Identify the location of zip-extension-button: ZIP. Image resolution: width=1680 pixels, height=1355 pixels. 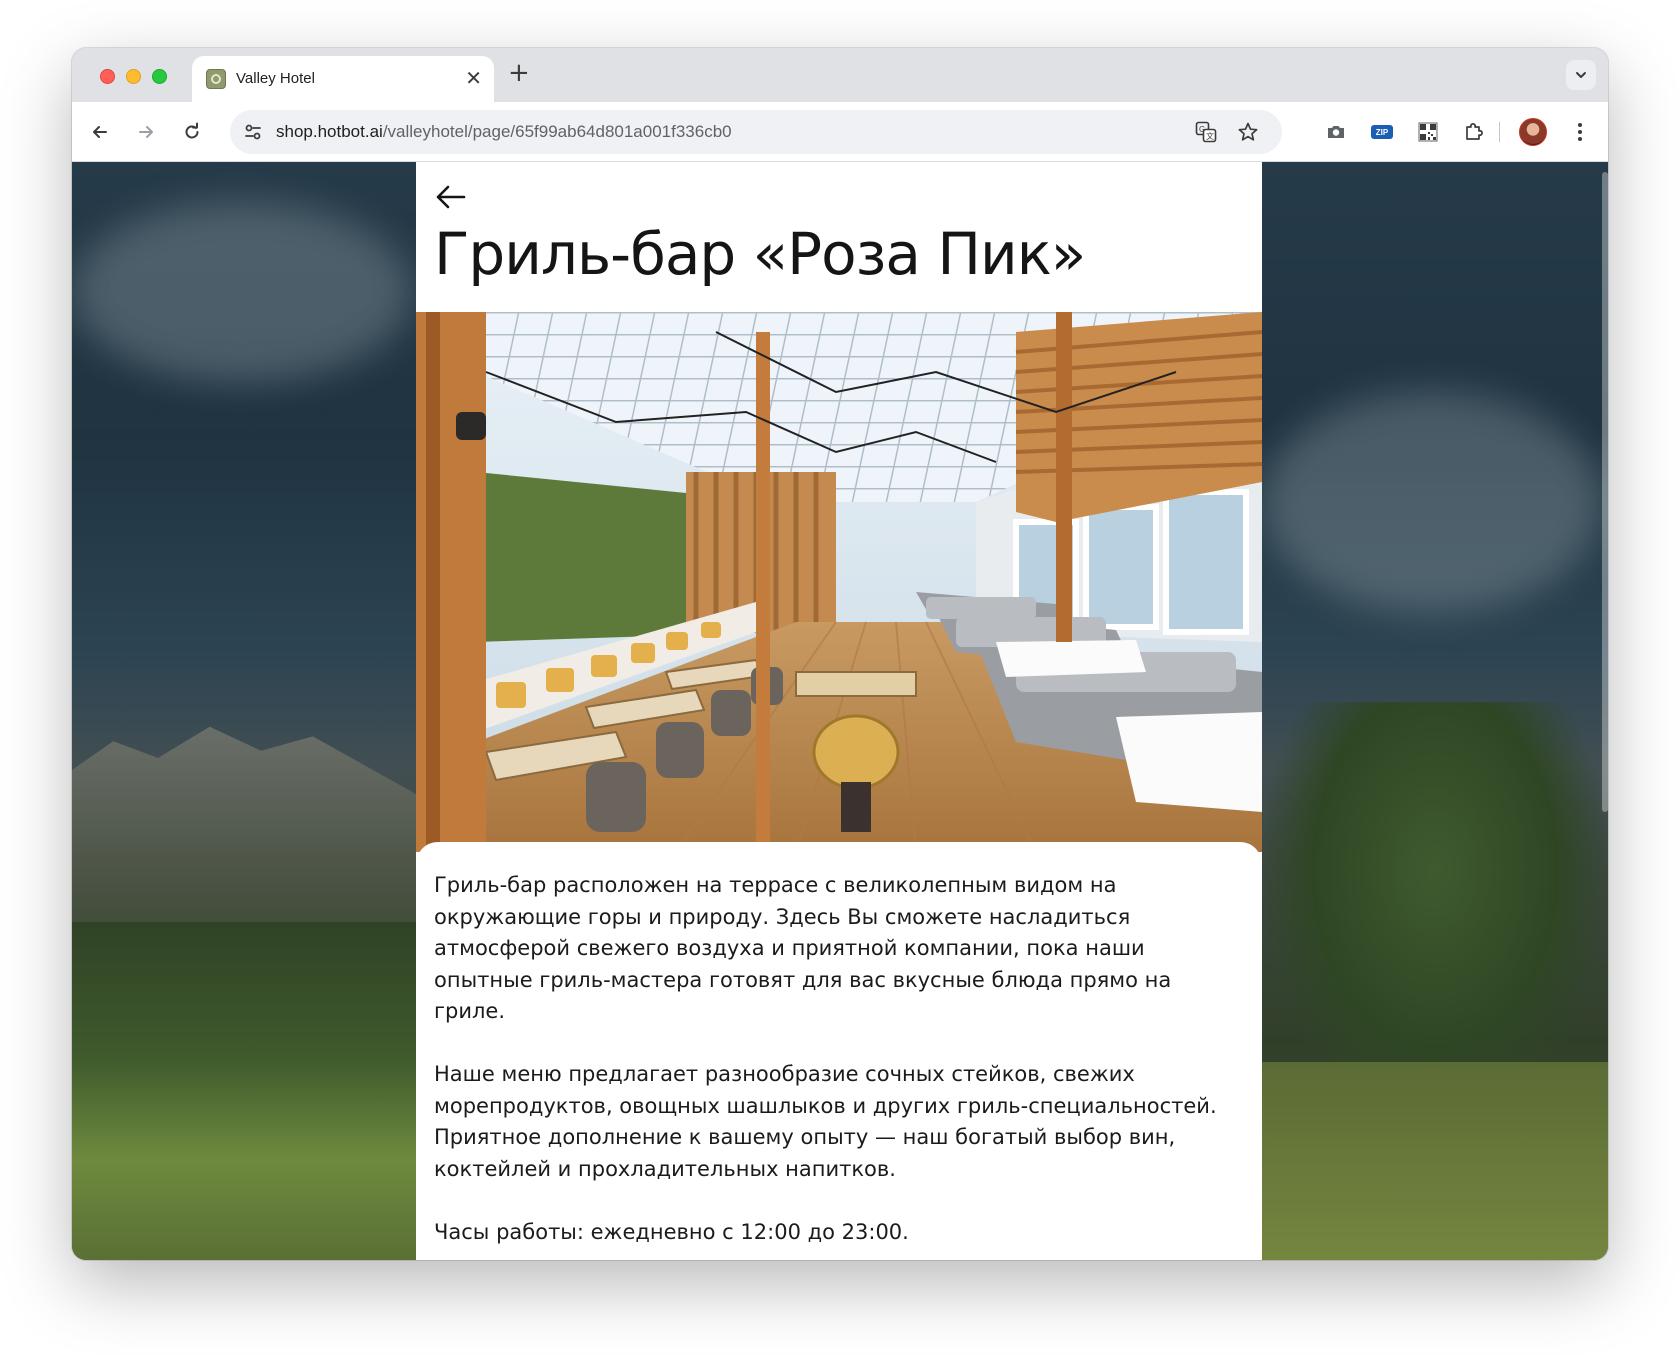
(1382, 132).